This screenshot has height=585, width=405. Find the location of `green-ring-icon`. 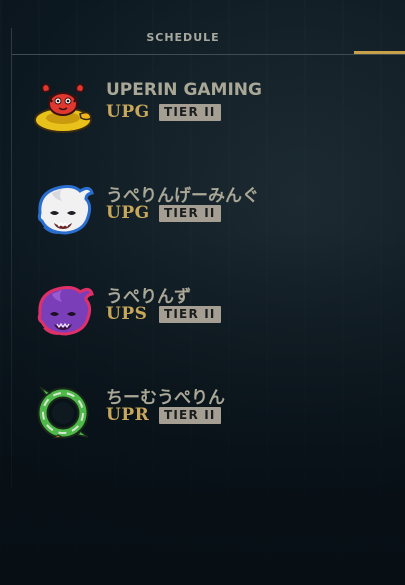

green-ring-icon is located at coordinates (63, 412).